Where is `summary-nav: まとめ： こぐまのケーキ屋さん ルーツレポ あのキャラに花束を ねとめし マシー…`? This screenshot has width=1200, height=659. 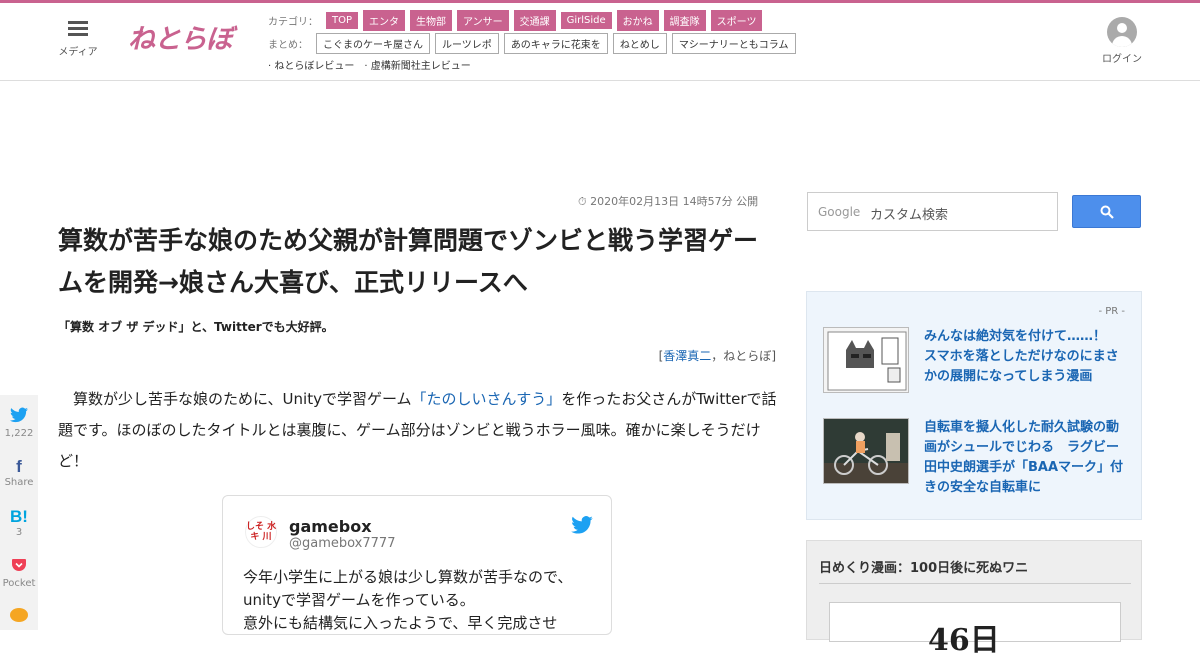
summary-nav: まとめ： こぐまのケーキ屋さん ルーツレポ あのキャラに花束を ねとめし マシー… is located at coordinates (532, 43).